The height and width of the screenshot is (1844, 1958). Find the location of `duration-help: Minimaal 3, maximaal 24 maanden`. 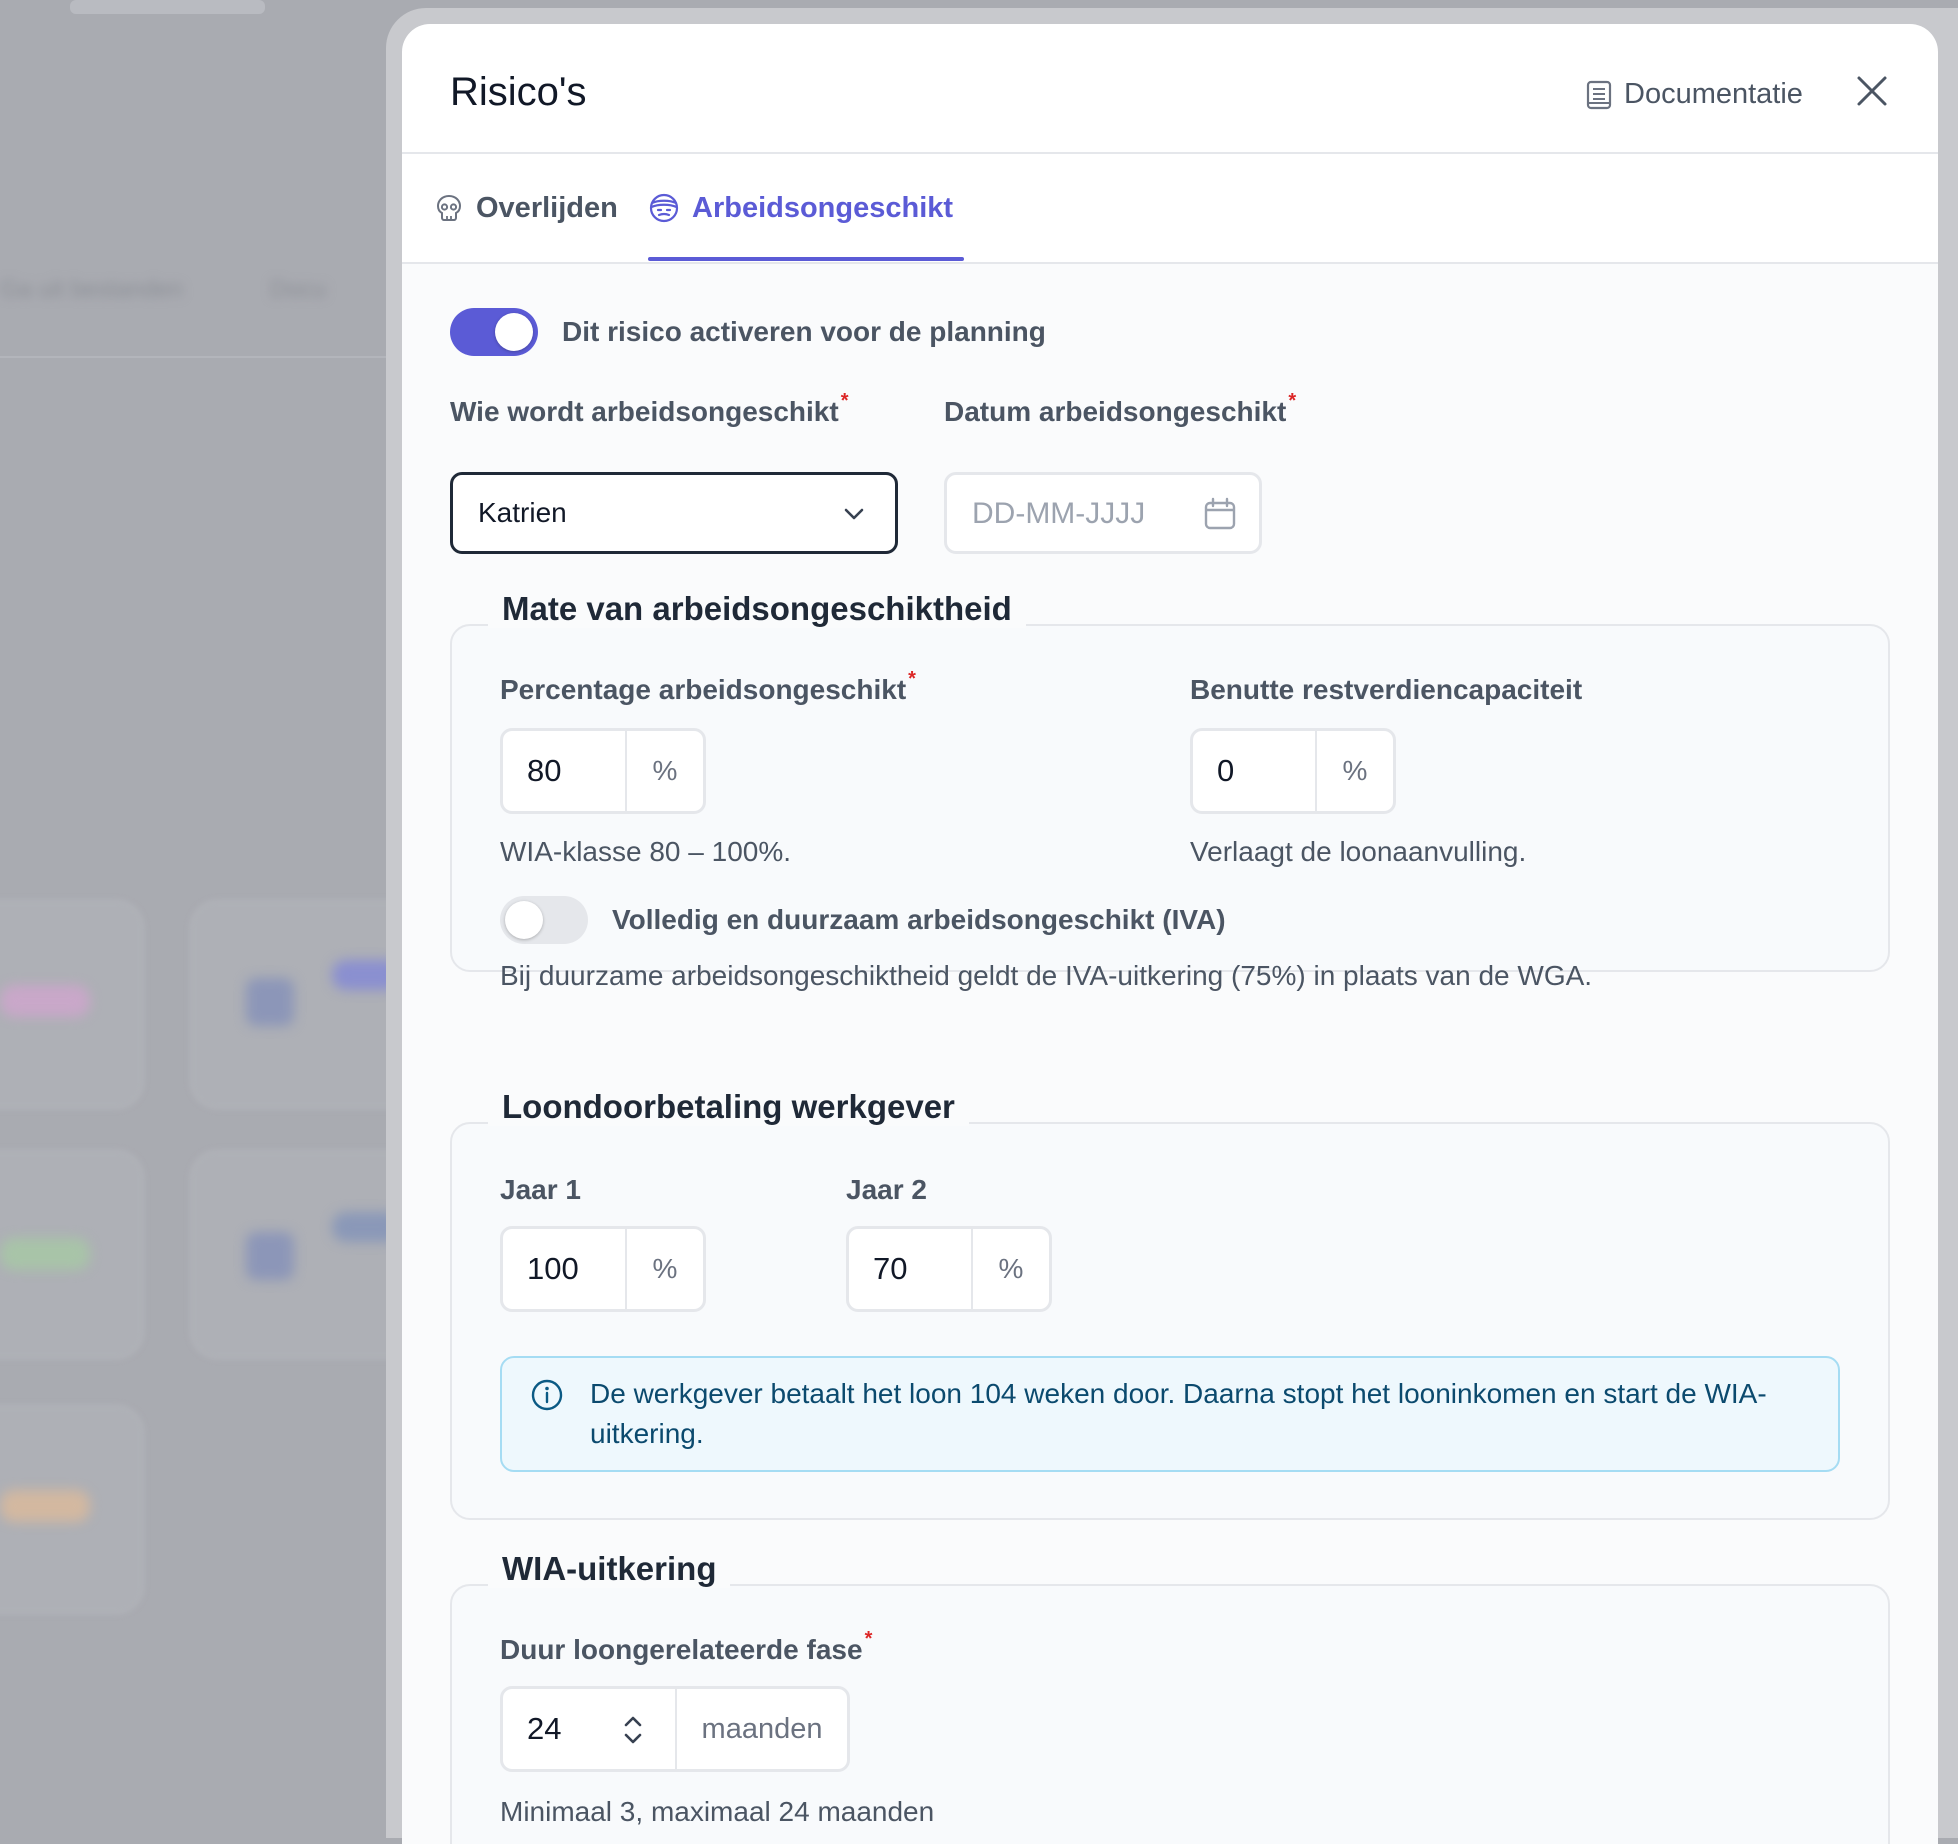

duration-help: Minimaal 3, maximaal 24 maanden is located at coordinates (717, 1811).